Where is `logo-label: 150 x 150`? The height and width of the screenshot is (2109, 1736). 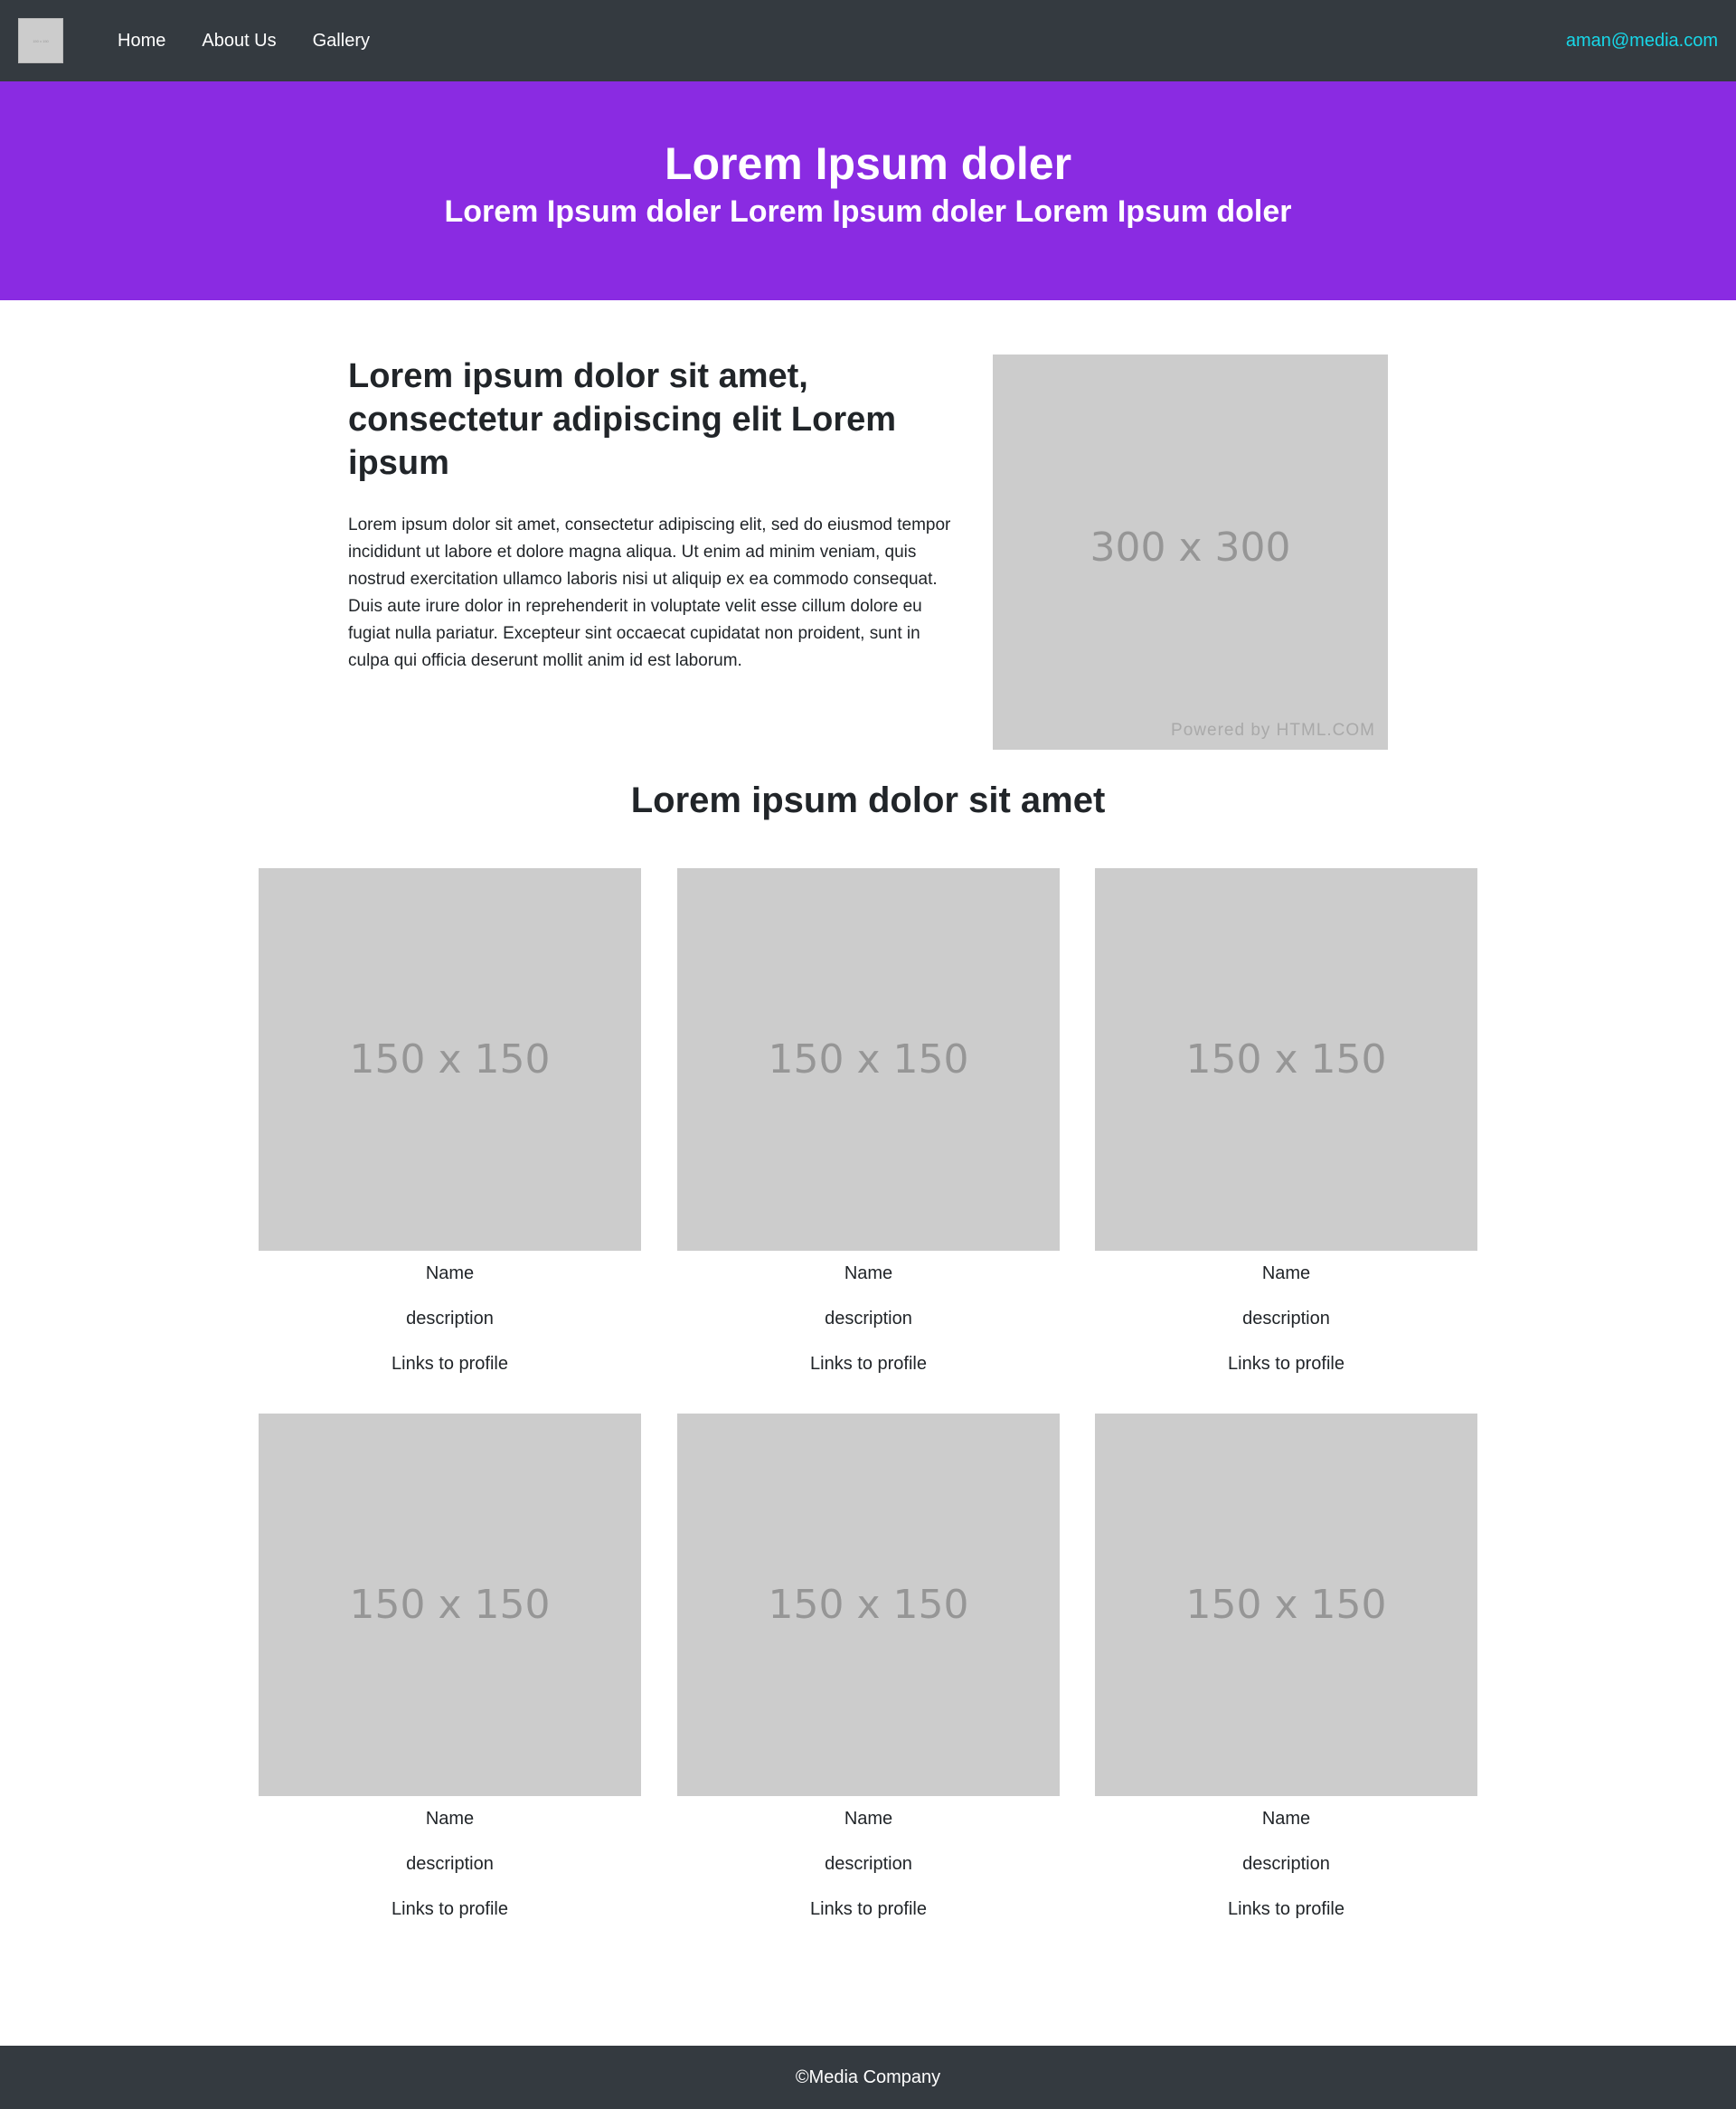
logo-label: 150 x 150 is located at coordinates (41, 41).